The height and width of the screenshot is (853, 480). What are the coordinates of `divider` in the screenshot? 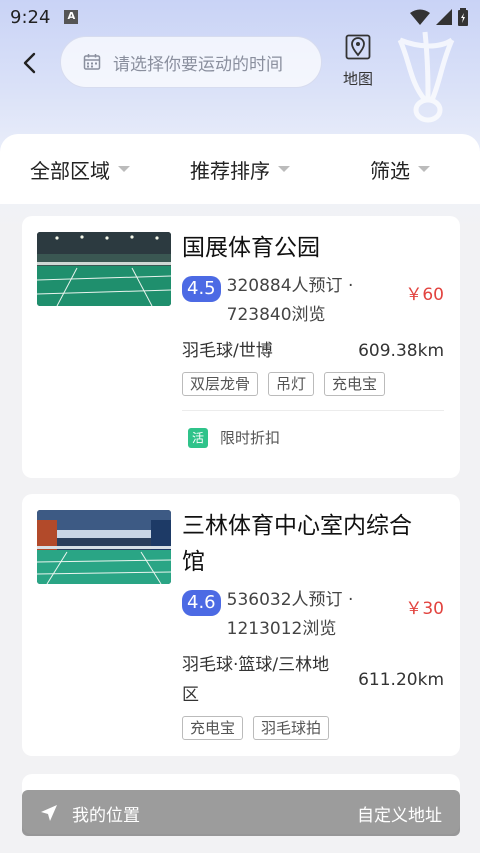 It's located at (313, 410).